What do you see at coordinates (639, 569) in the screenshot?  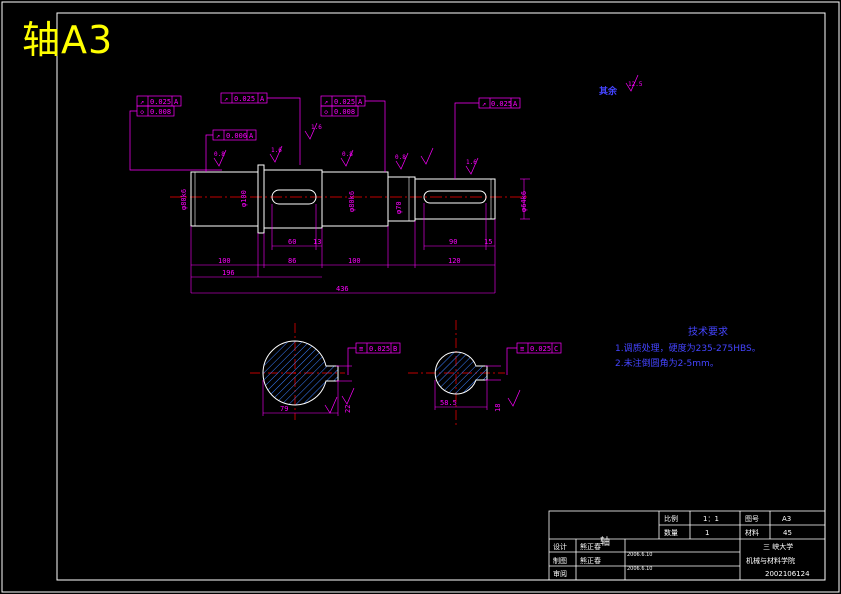 I see `date-2: 2006.6.10` at bounding box center [639, 569].